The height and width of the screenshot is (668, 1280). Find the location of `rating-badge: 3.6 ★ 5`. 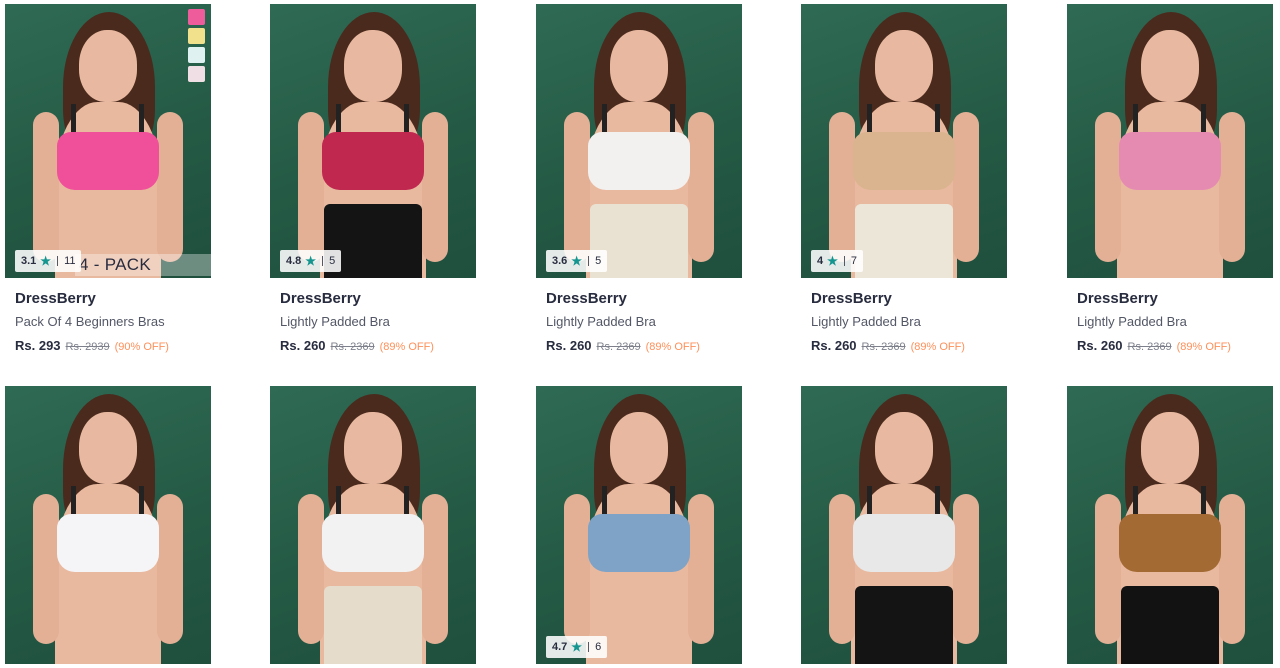

rating-badge: 3.6 ★ 5 is located at coordinates (577, 261).